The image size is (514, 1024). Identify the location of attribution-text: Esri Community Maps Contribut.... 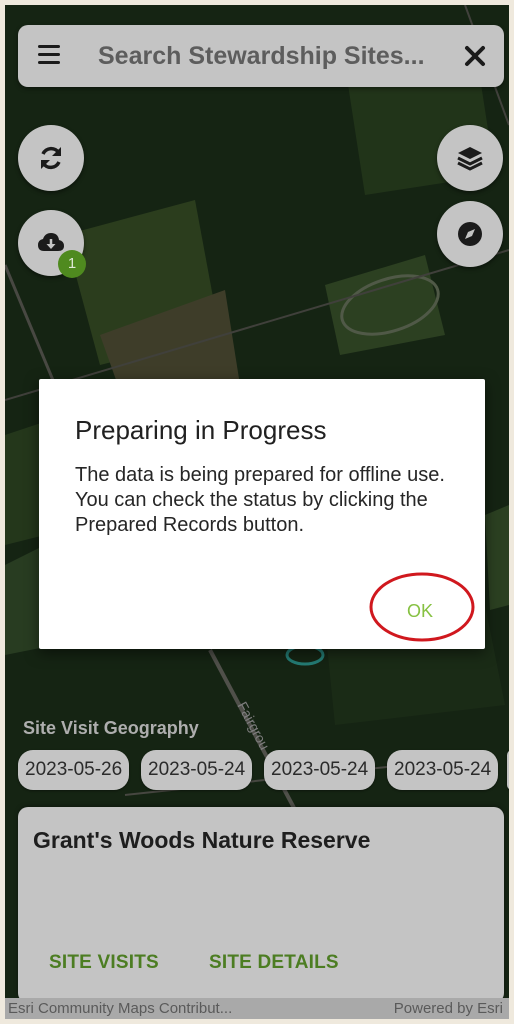
(120, 1008).